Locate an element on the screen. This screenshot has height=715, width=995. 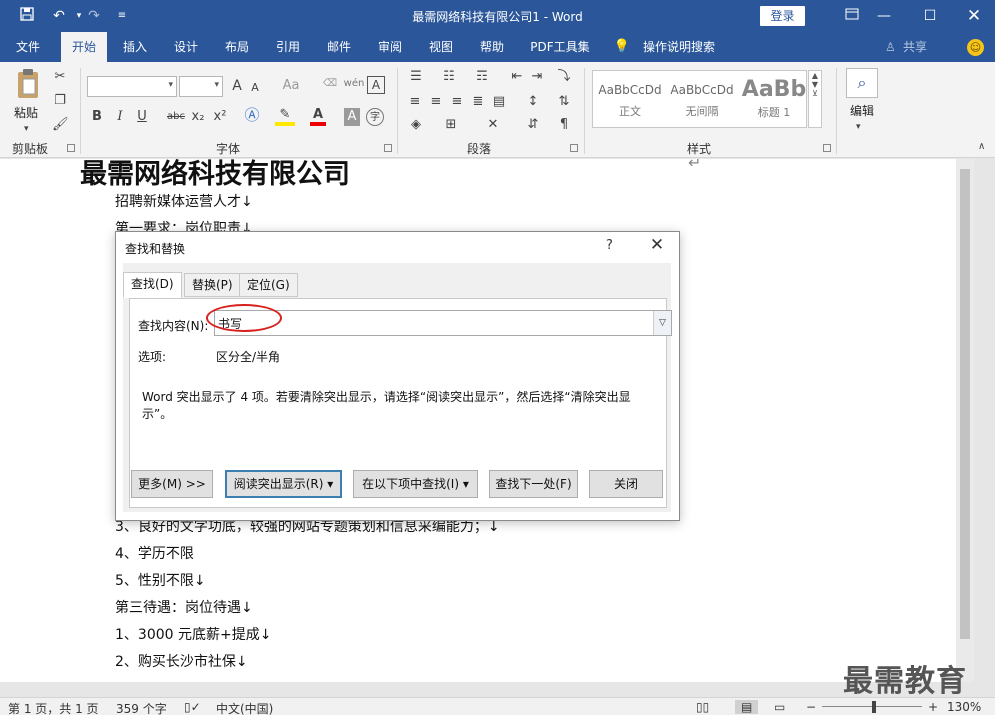
tell-me-search: 操作说明搜索 is located at coordinates (679, 47).